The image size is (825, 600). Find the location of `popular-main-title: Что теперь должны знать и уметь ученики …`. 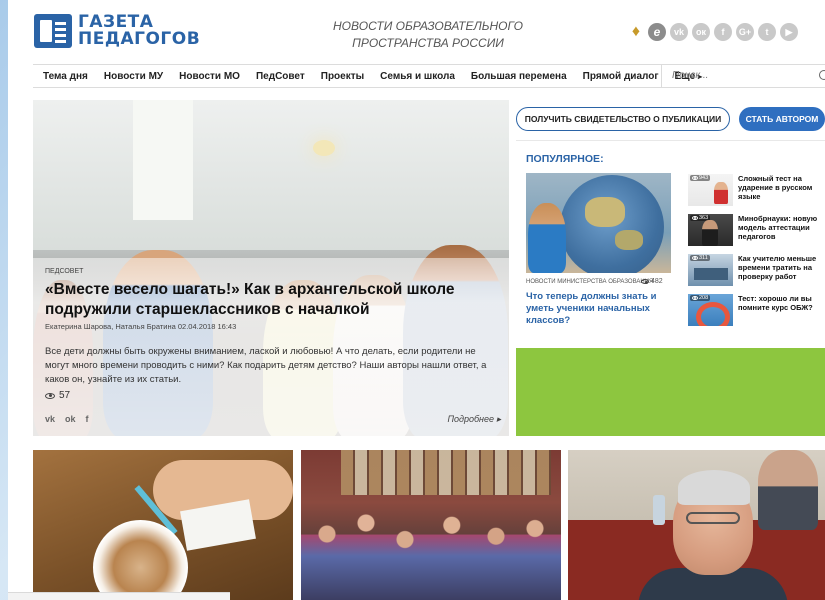

popular-main-title: Что теперь должны знать и уметь ученики … is located at coordinates (598, 309).